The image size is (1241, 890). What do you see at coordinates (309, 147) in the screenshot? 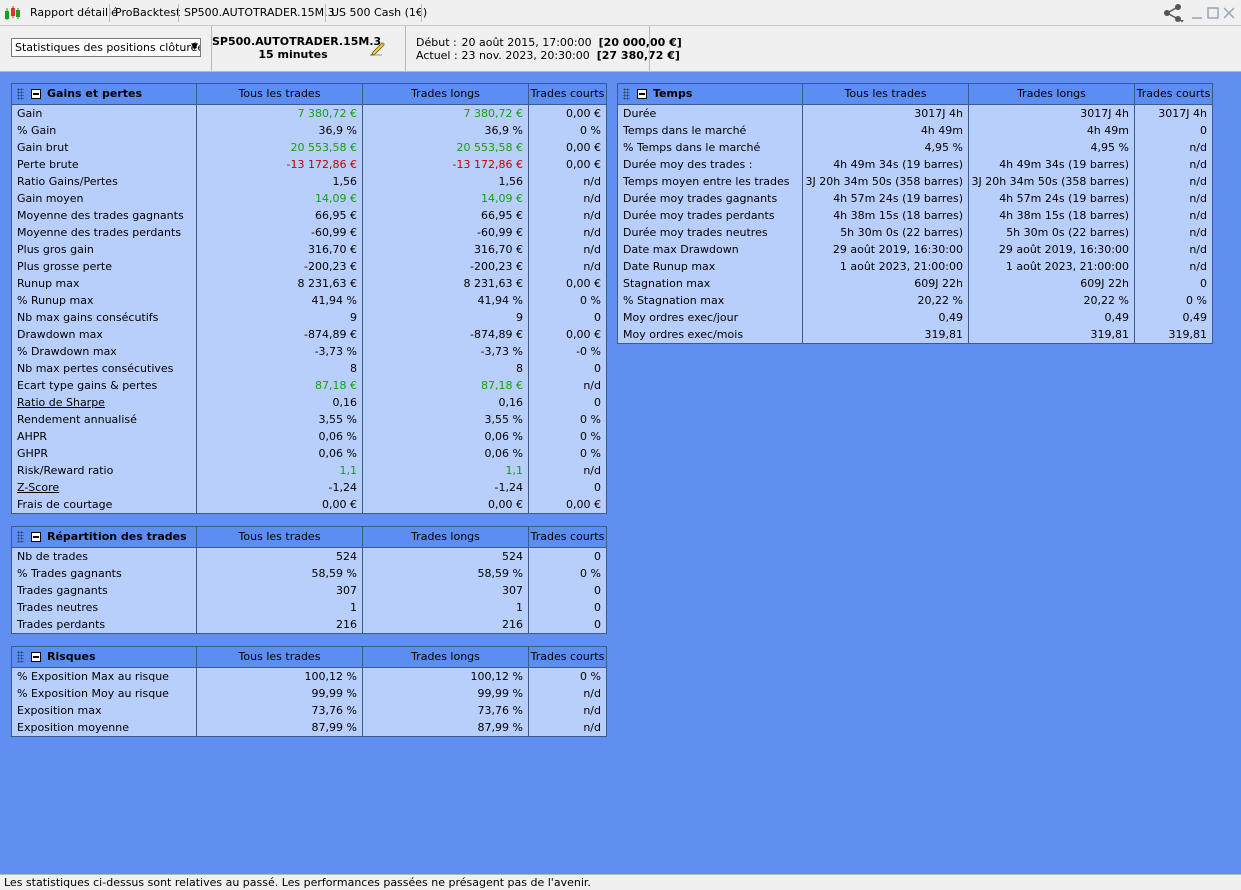
I see `table-row: Gain brut 20 553,58 €20 553,58 €0,00 €` at bounding box center [309, 147].